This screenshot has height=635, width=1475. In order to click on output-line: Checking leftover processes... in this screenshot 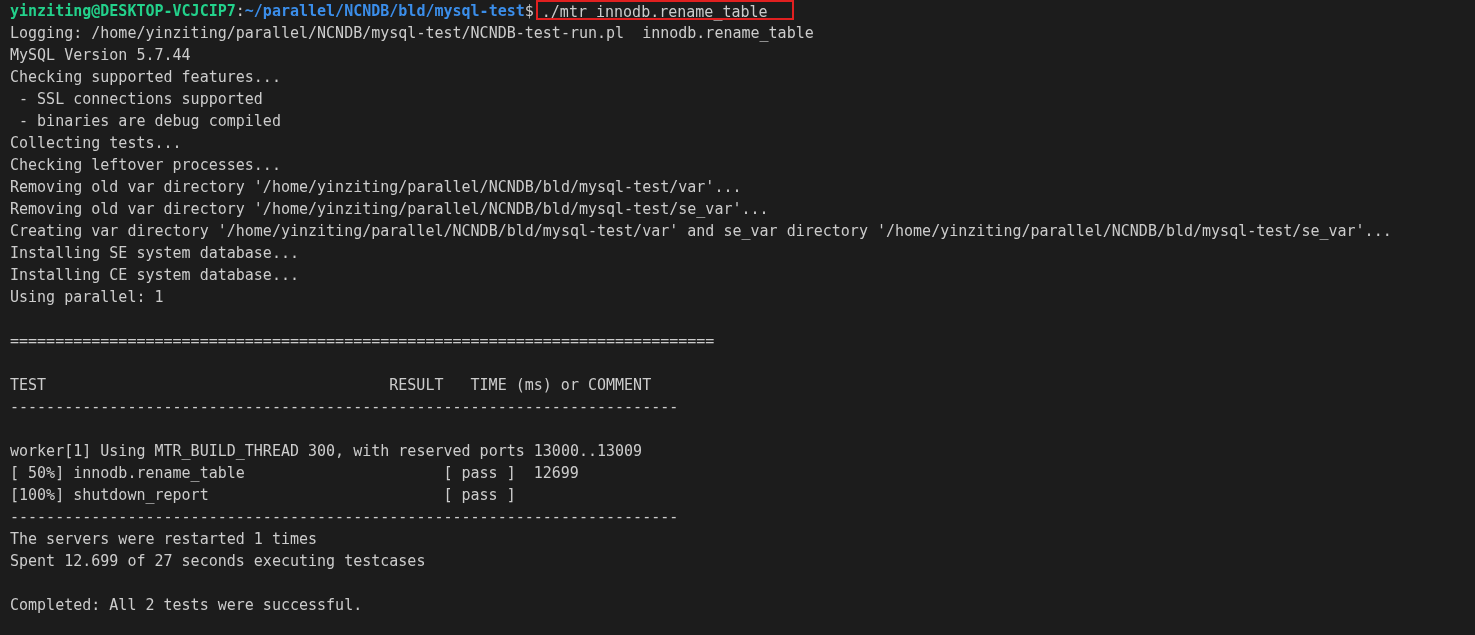, I will do `click(145, 165)`.